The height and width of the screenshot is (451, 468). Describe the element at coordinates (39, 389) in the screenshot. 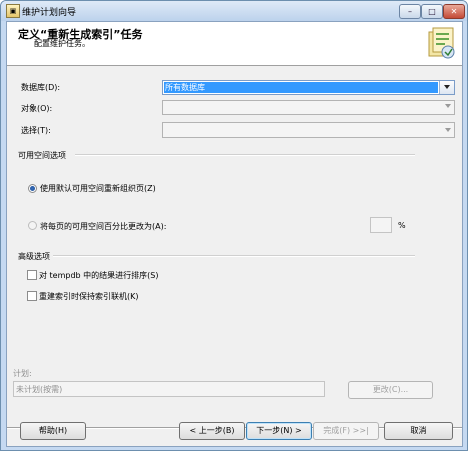

I see `schedule-value: 未计划(按需)` at that location.